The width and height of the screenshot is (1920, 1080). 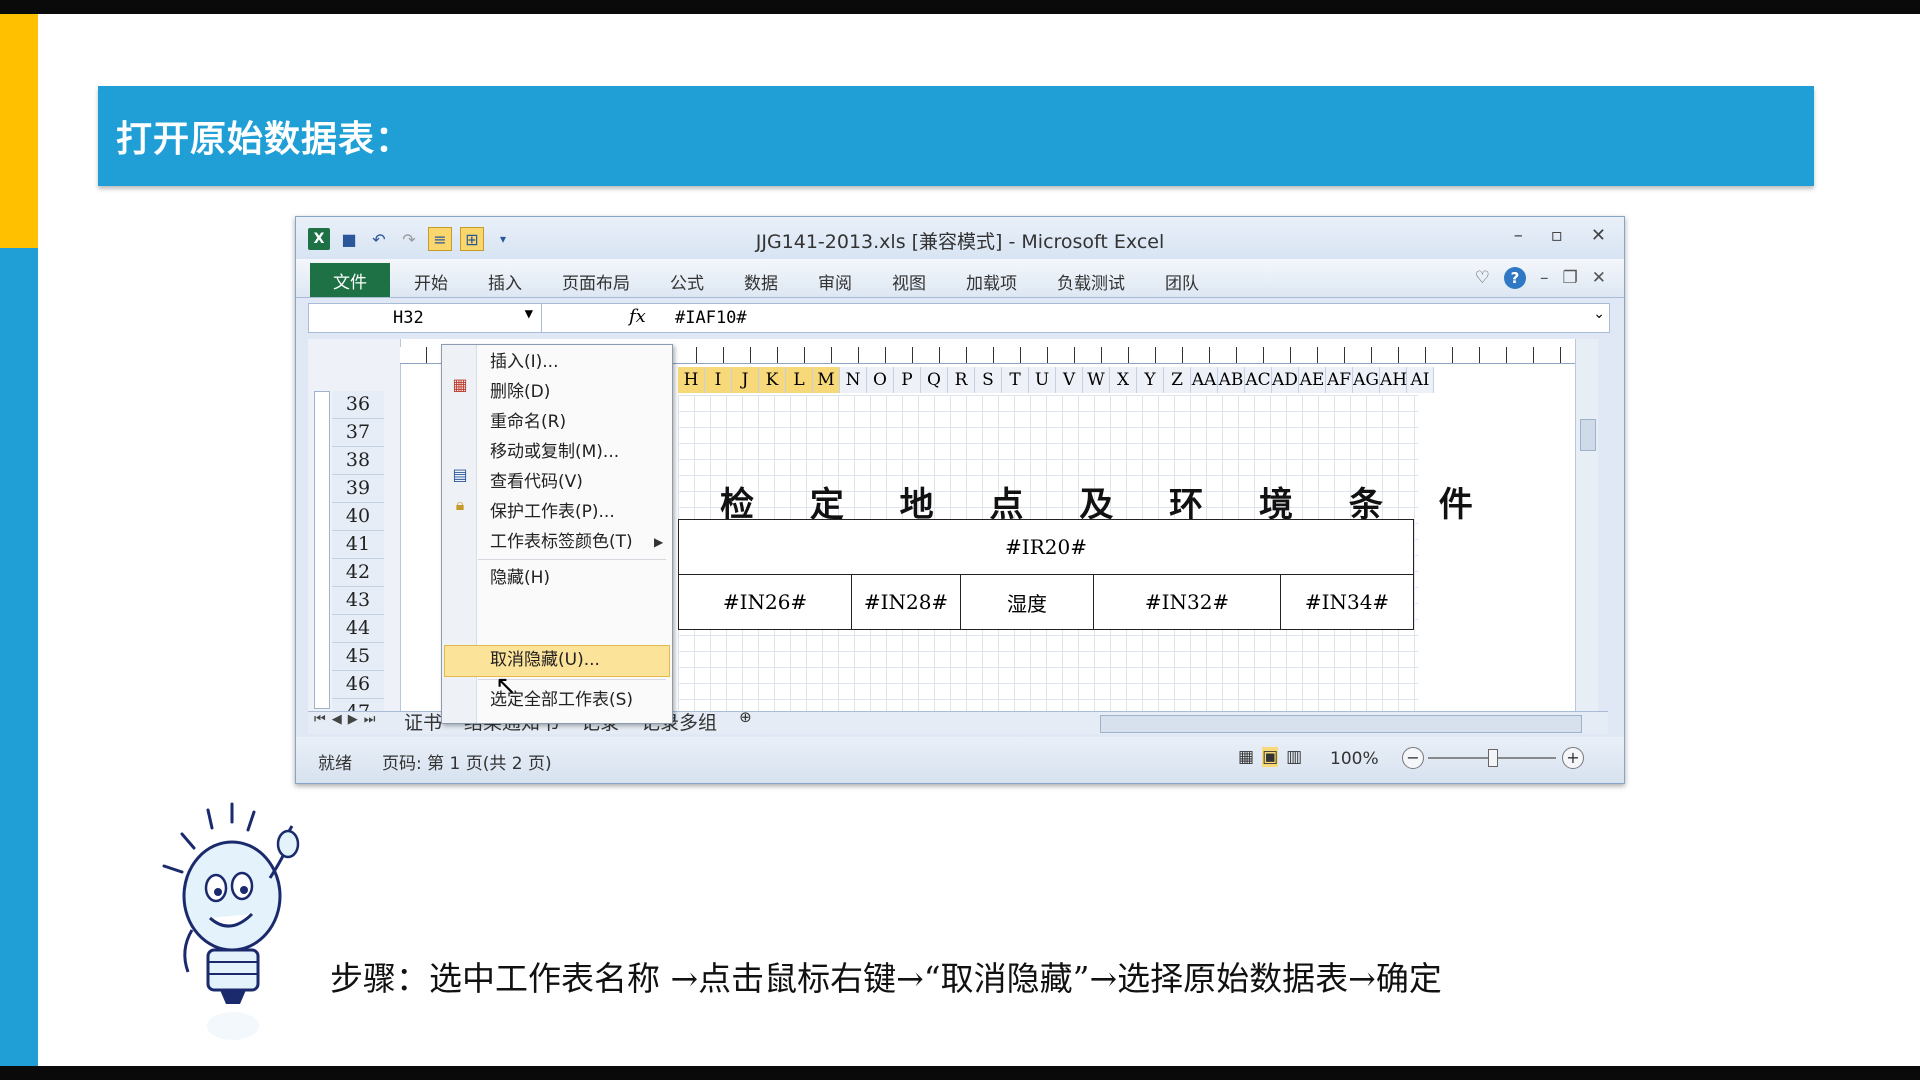 I want to click on column-header: M, so click(x=826, y=380).